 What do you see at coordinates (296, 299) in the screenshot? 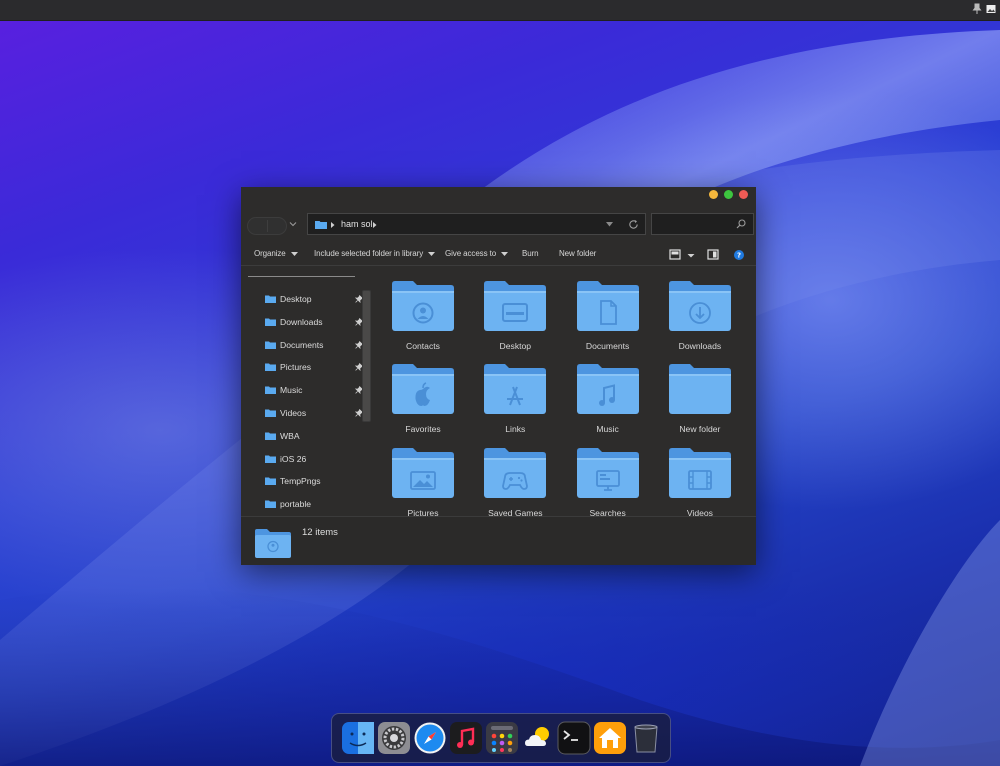
I see `sidebar-item-label: Desktop` at bounding box center [296, 299].